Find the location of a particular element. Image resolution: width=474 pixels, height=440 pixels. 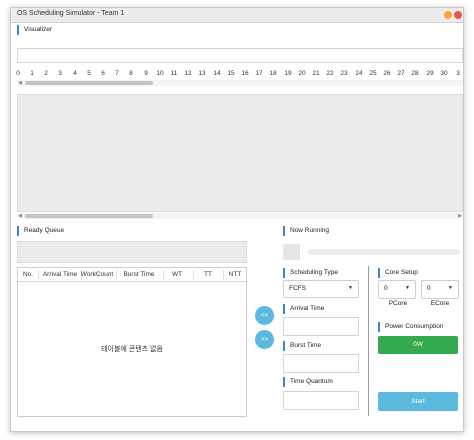

pcore-label: PCore is located at coordinates (398, 303).